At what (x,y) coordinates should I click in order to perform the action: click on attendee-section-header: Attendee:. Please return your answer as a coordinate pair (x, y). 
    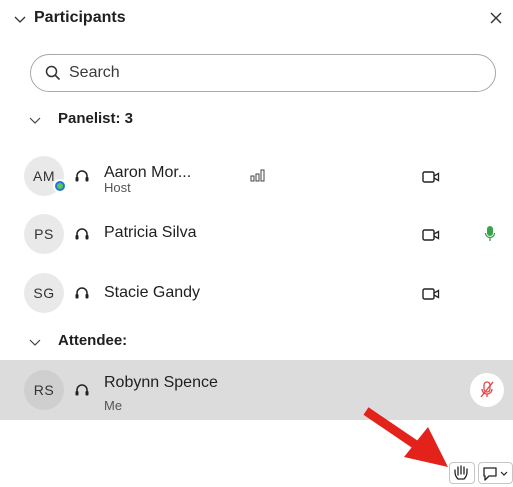
    Looking at the image, I should click on (256, 342).